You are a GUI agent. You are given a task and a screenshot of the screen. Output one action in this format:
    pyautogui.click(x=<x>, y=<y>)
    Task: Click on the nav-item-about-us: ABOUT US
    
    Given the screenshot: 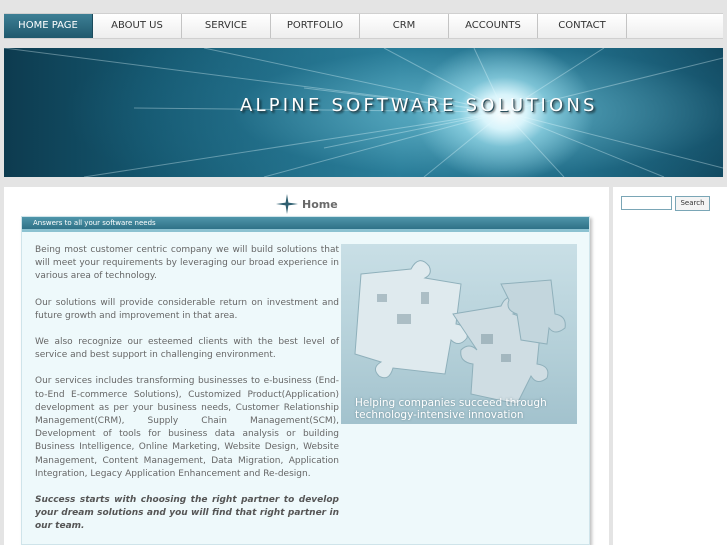 What is the action you would take?
    pyautogui.click(x=137, y=26)
    